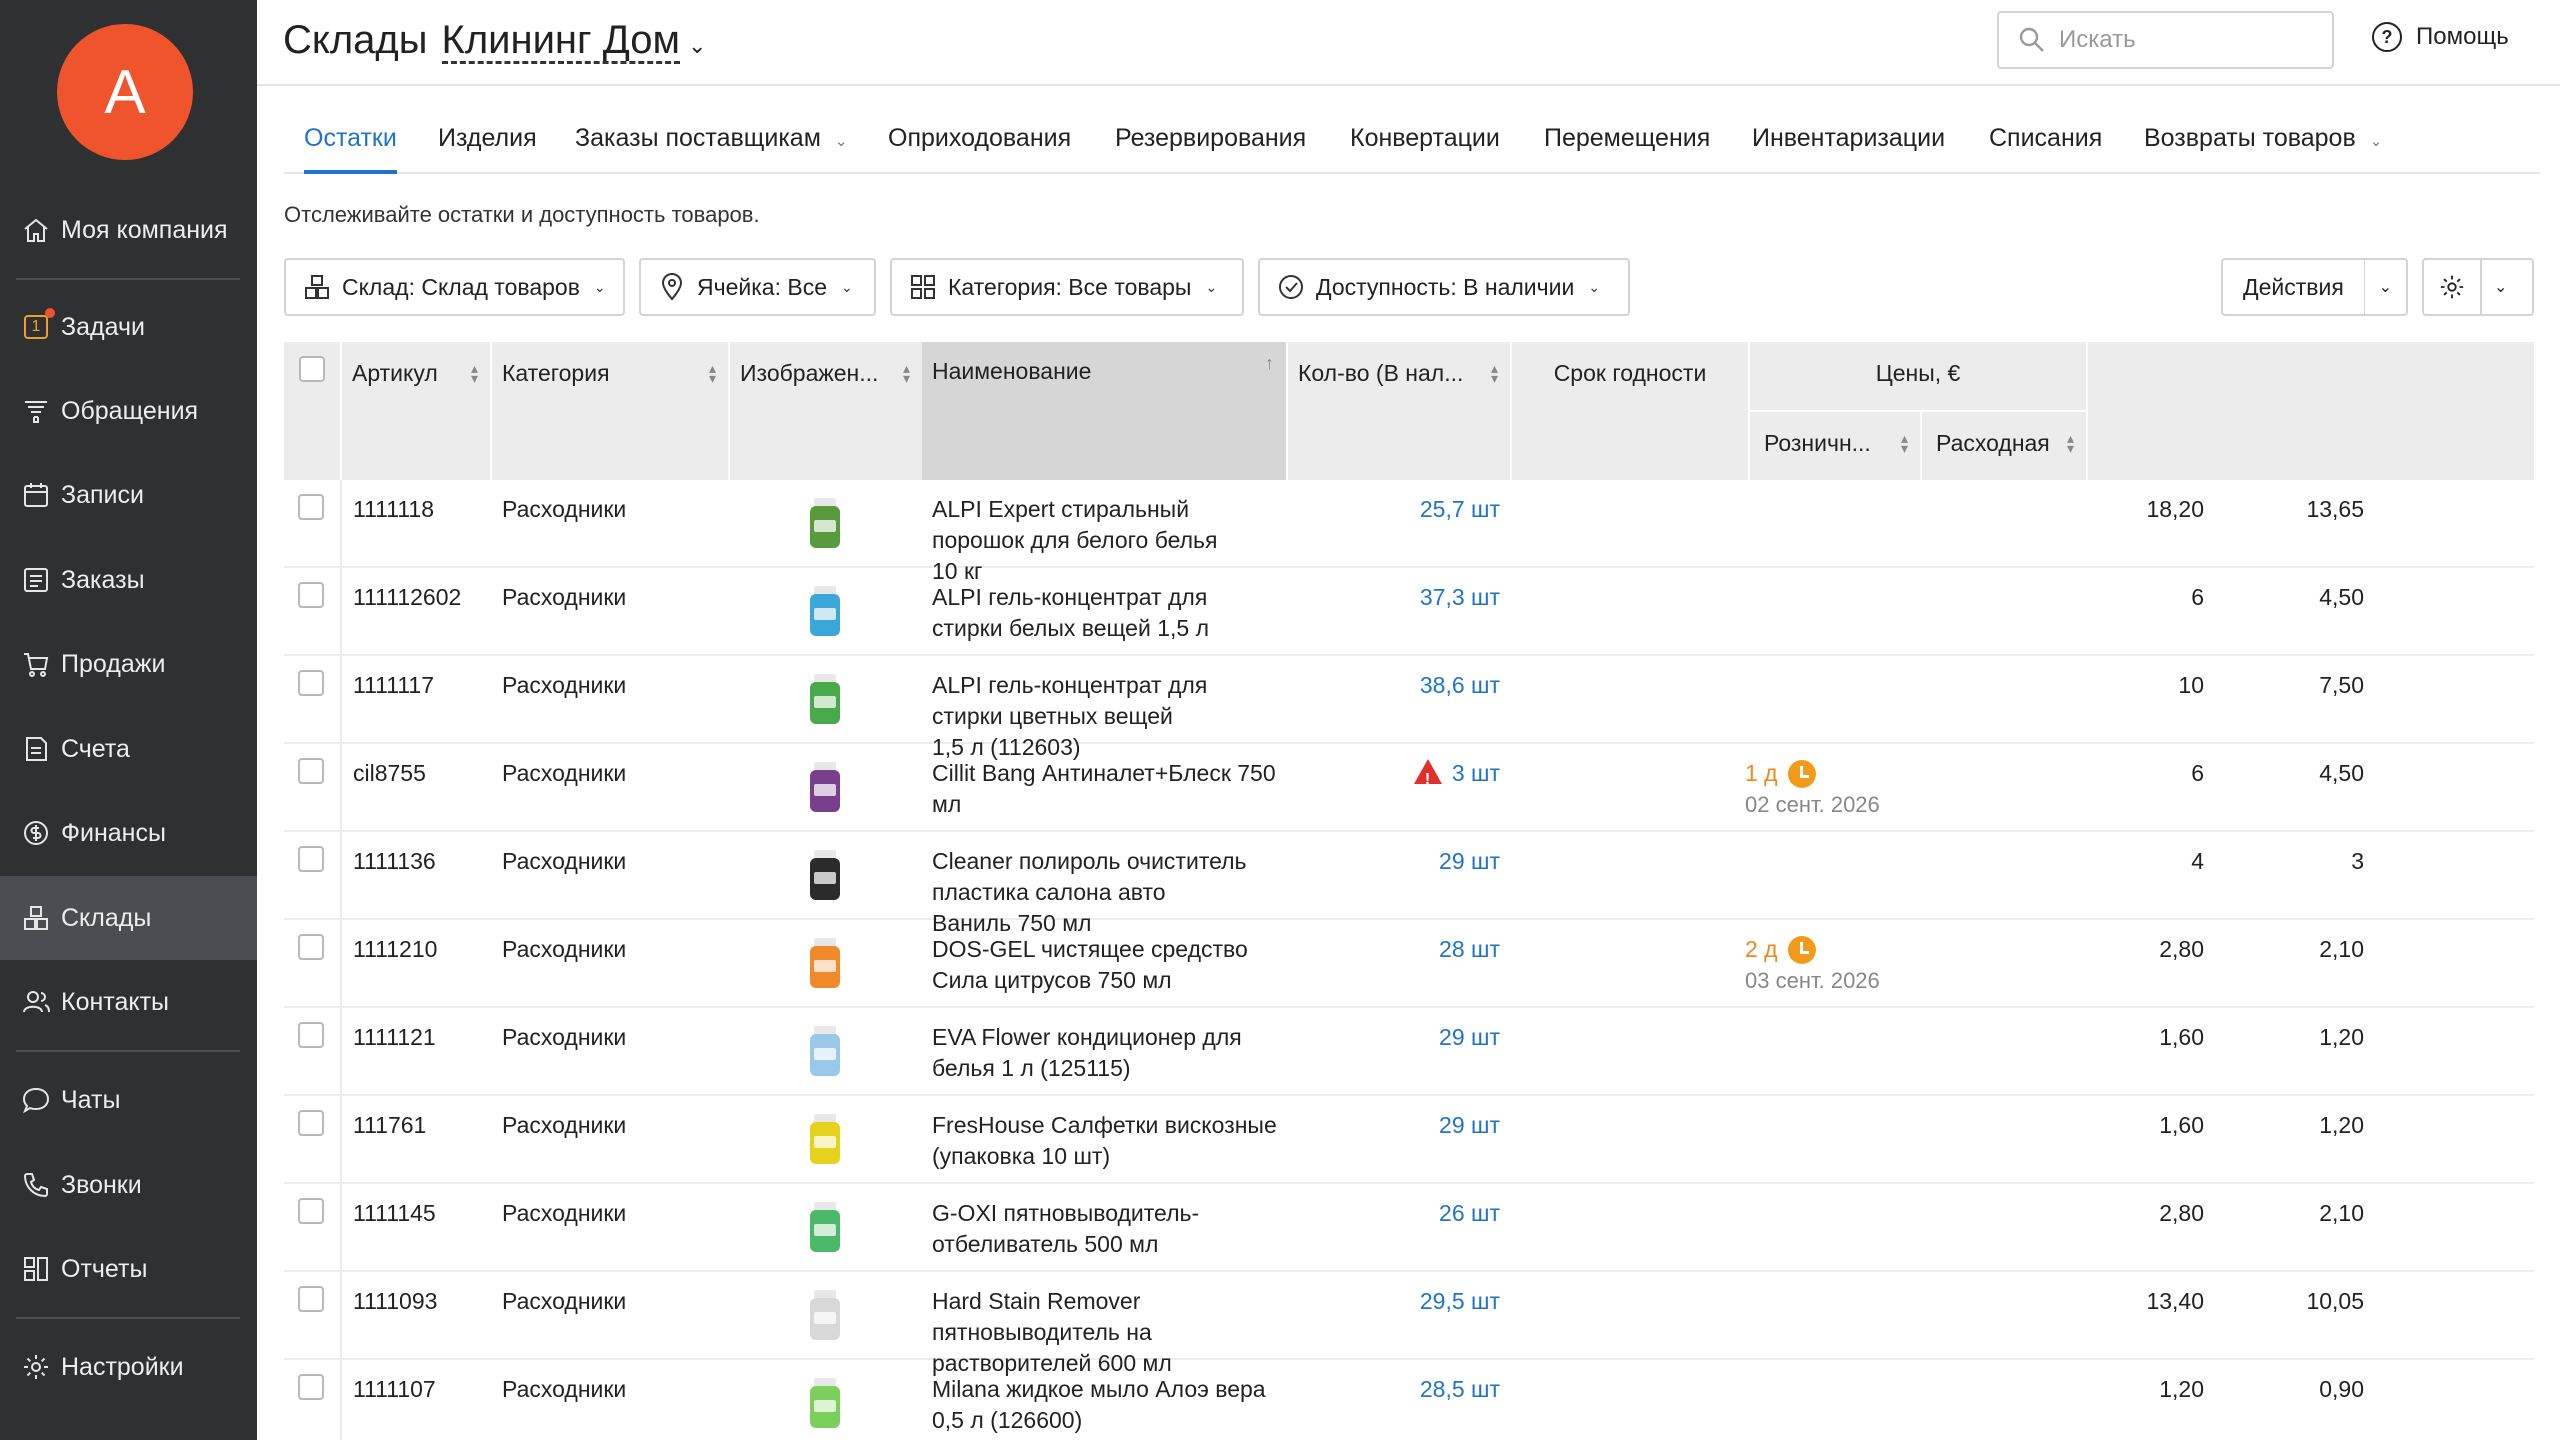 This screenshot has width=2560, height=1440. Describe the element at coordinates (128, 580) in the screenshot. I see `sidebar-item-orders: Заказы` at that location.